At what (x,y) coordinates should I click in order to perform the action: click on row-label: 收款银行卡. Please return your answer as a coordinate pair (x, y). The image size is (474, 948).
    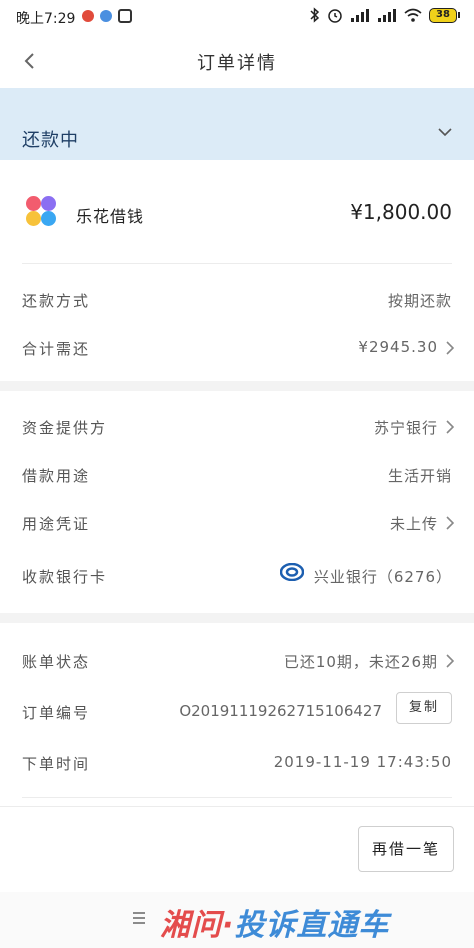
    Looking at the image, I should click on (65, 577).